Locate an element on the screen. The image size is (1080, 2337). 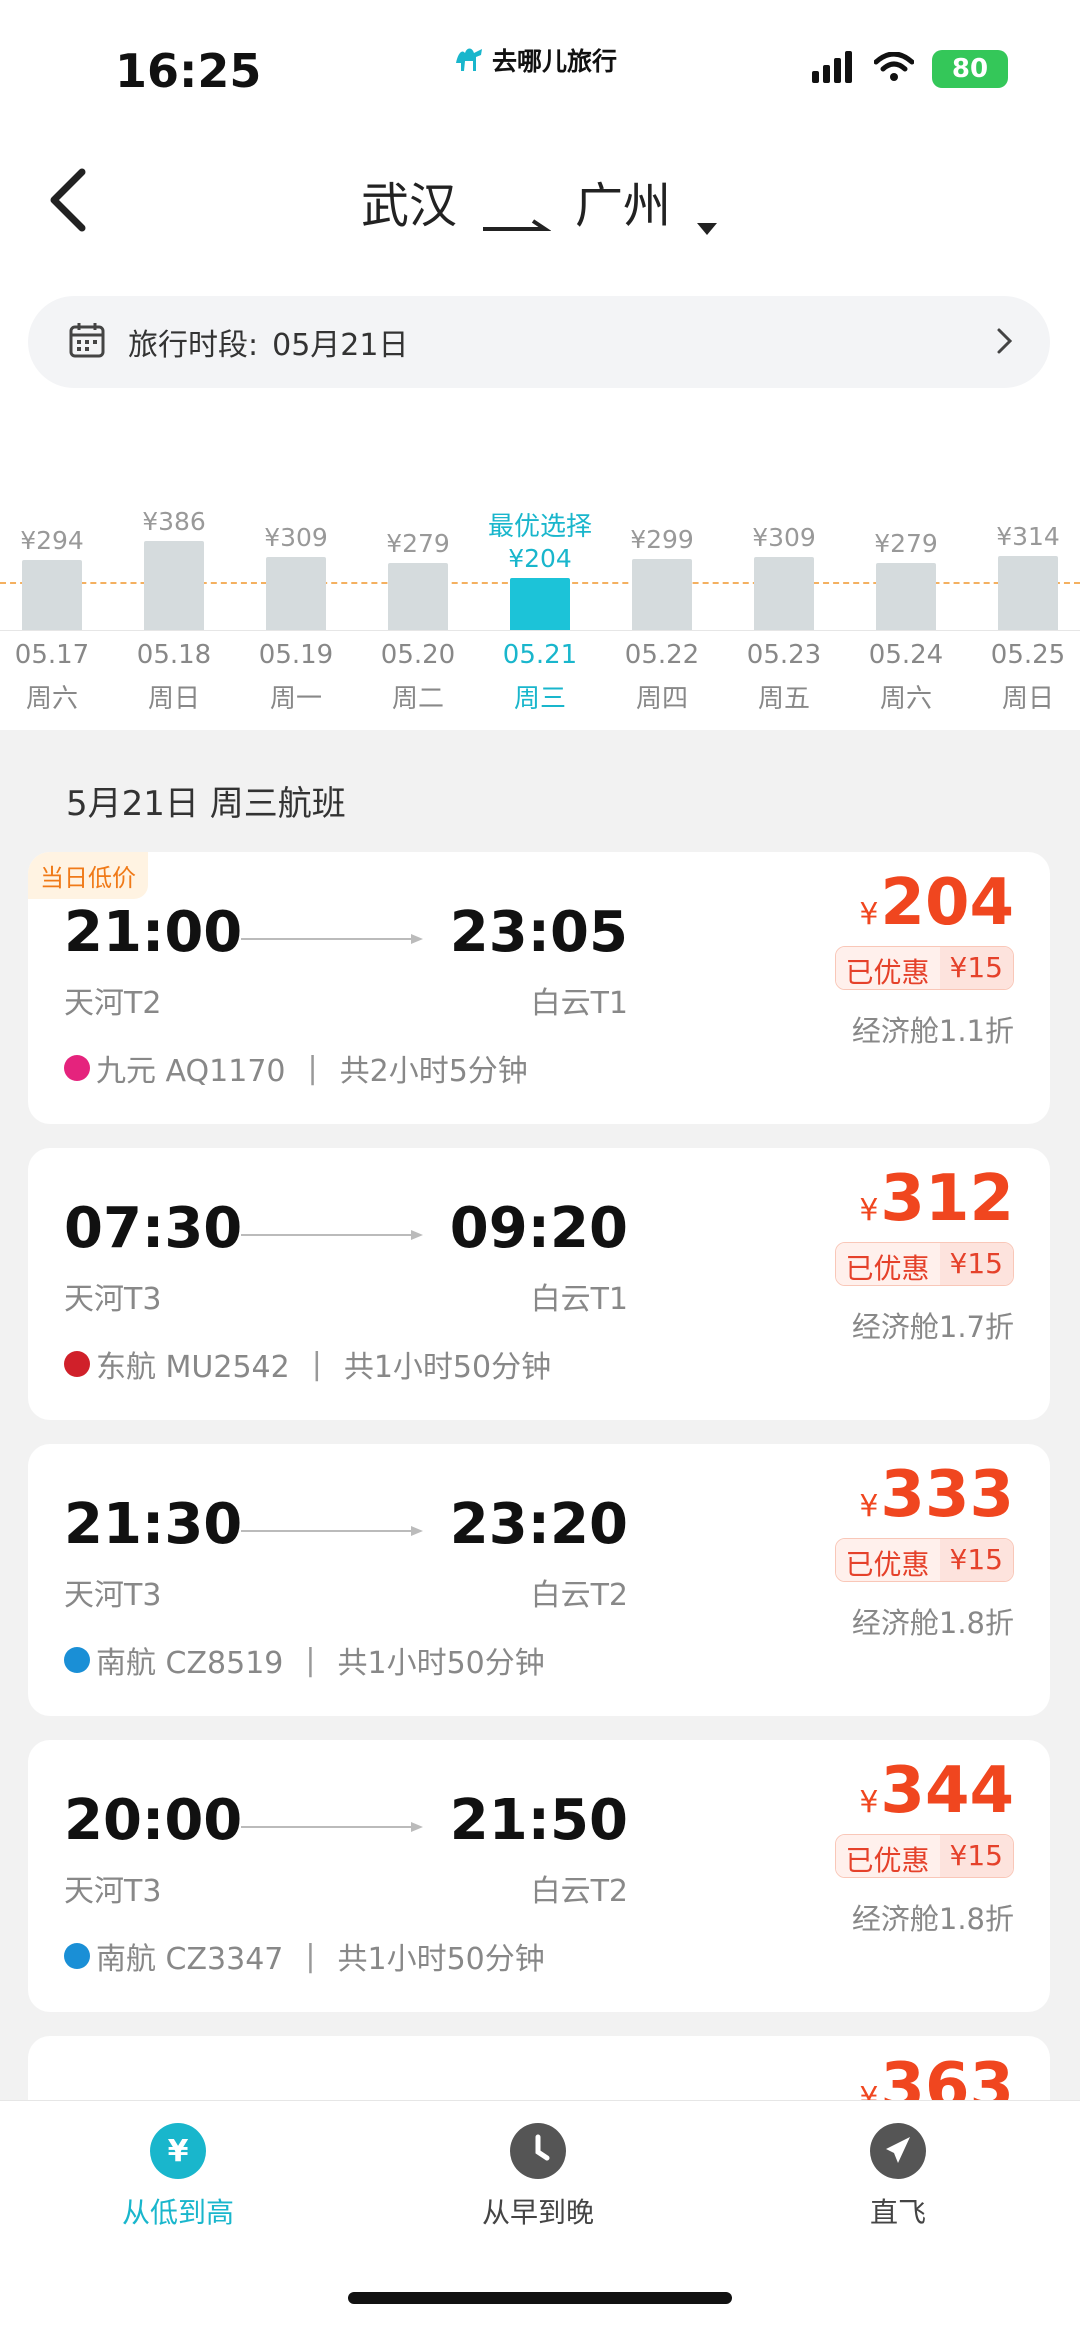
arrival-time: 09:20 is located at coordinates (538, 1228).